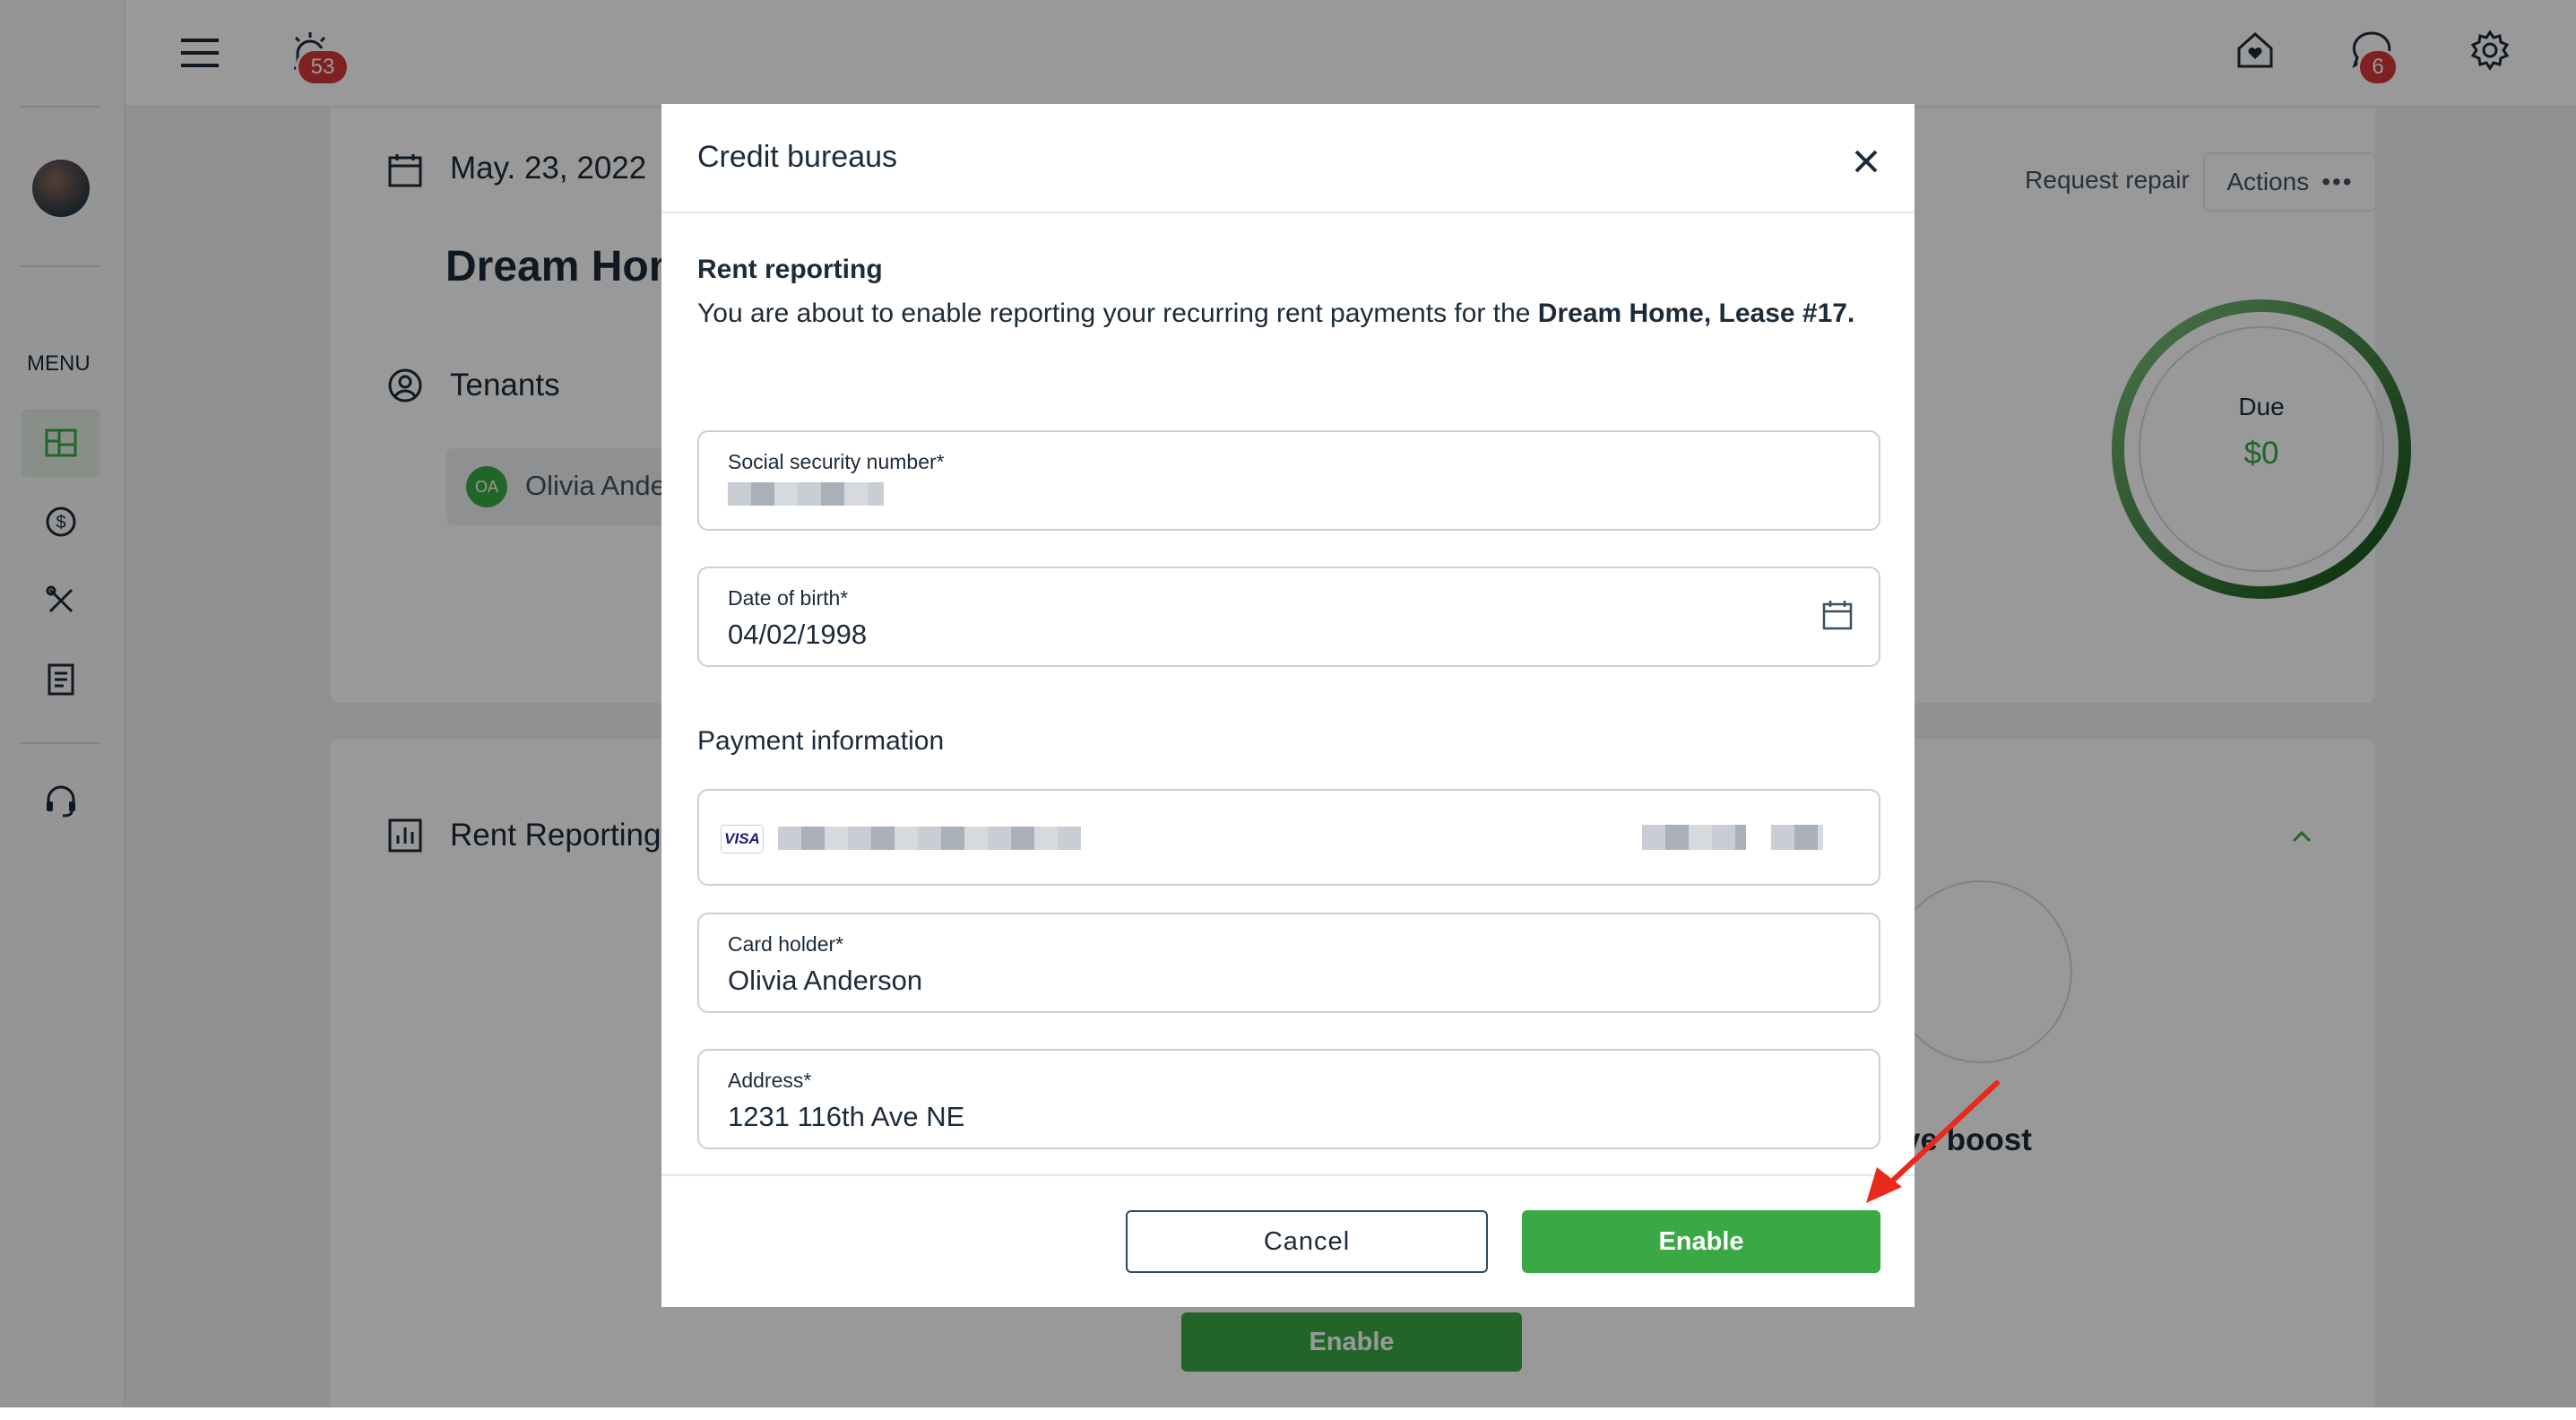  What do you see at coordinates (742, 839) in the screenshot?
I see `visa-card-icon: VISA` at bounding box center [742, 839].